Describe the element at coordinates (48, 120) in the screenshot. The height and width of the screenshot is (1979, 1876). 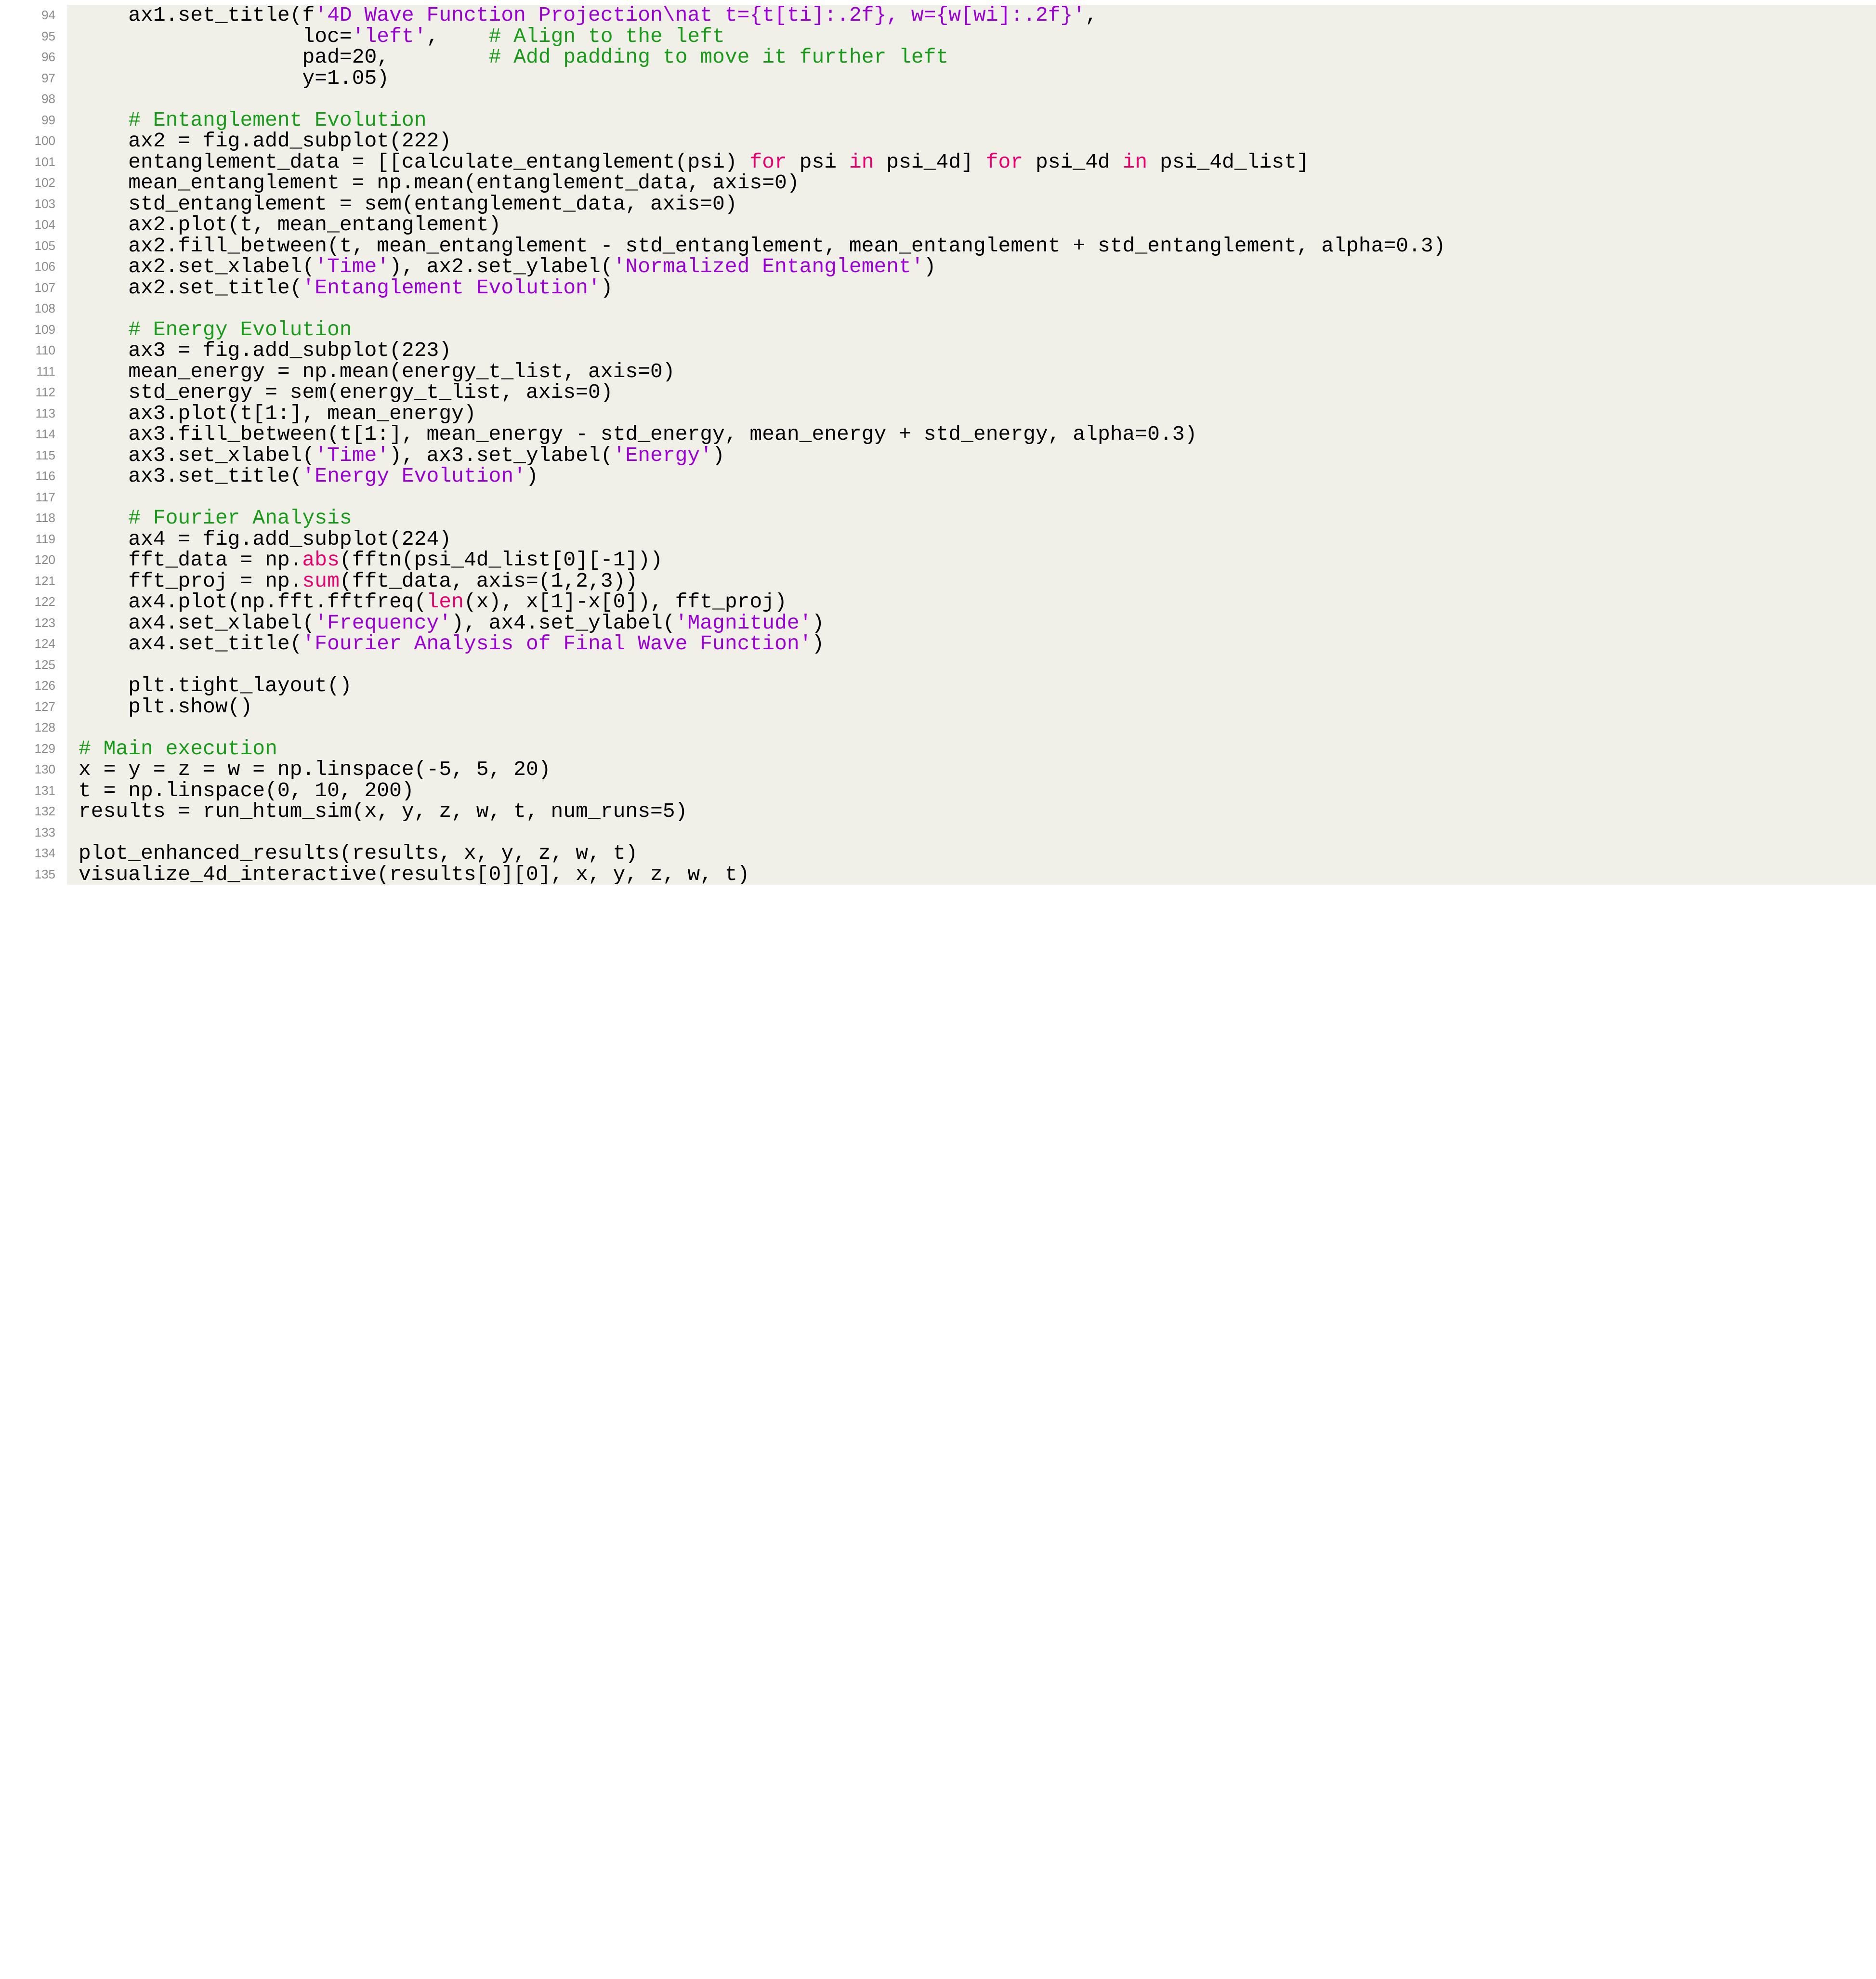
I see `line-number: 99` at that location.